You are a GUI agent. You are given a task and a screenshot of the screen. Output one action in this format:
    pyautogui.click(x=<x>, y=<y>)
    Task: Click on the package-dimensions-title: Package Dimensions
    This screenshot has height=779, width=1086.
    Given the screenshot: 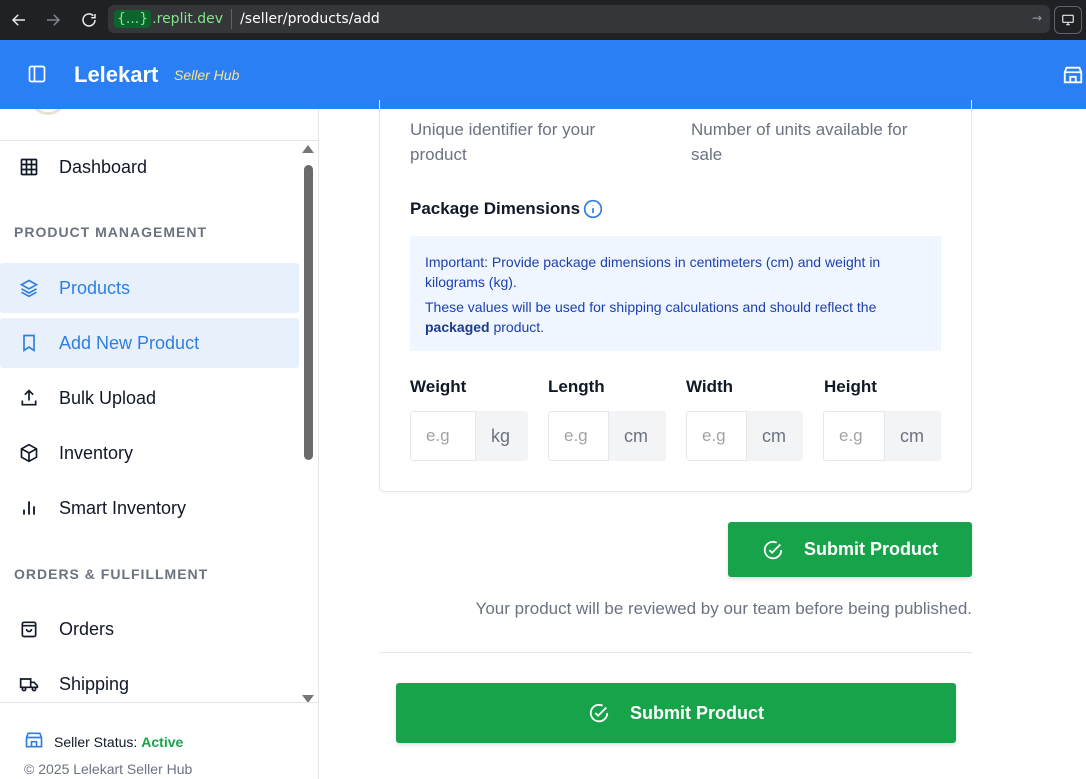 What is the action you would take?
    pyautogui.click(x=495, y=208)
    